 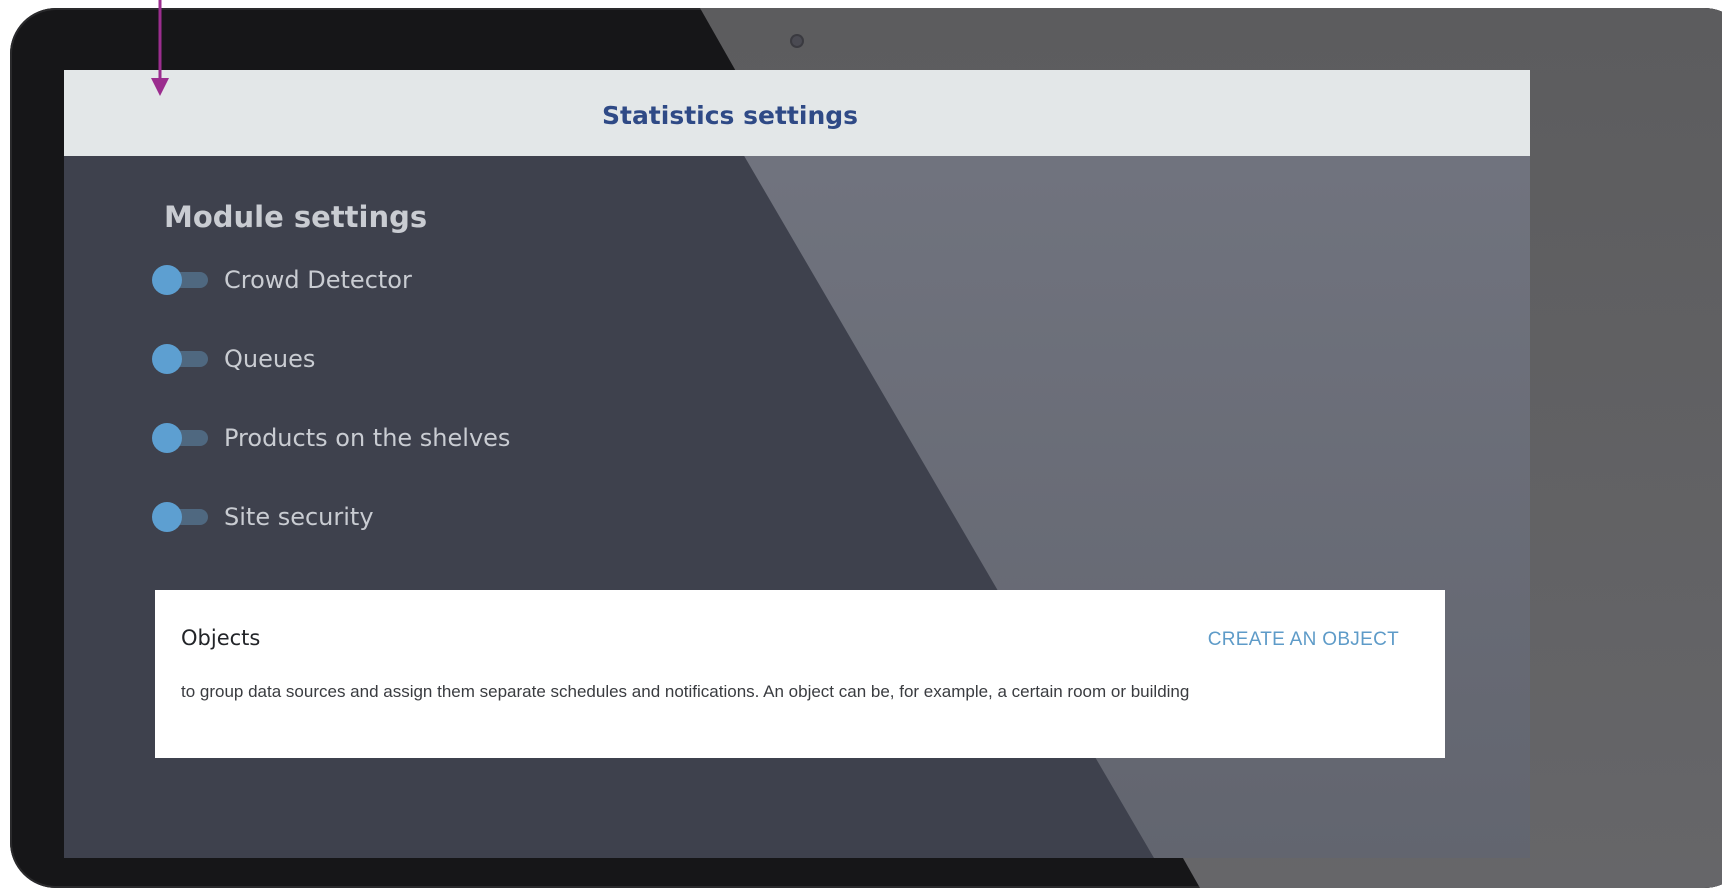 I want to click on objects-title: Objects, so click(x=221, y=638).